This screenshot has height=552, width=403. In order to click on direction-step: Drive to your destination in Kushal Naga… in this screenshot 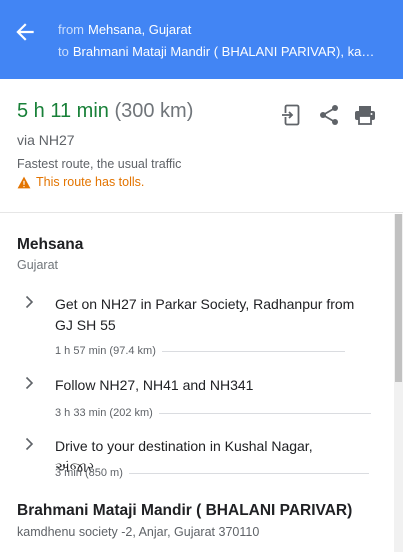, I will do `click(196, 457)`.